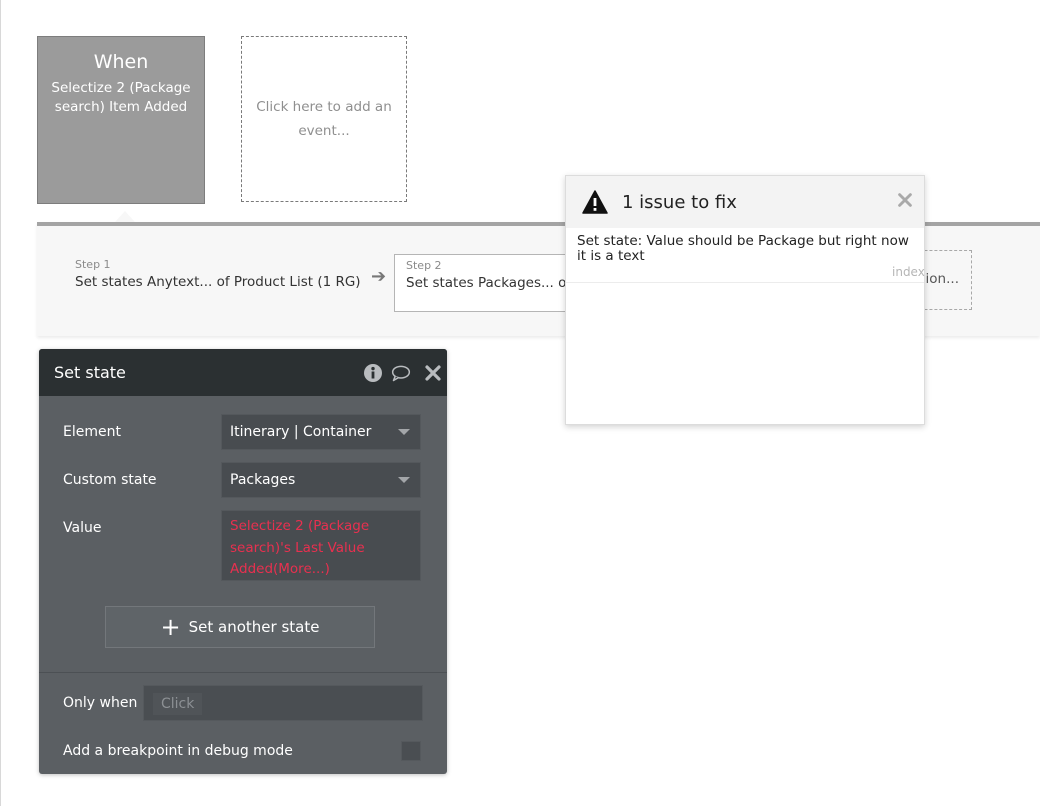 The image size is (1040, 806). What do you see at coordinates (679, 202) in the screenshot?
I see `issues-title: 1 issue to fix` at bounding box center [679, 202].